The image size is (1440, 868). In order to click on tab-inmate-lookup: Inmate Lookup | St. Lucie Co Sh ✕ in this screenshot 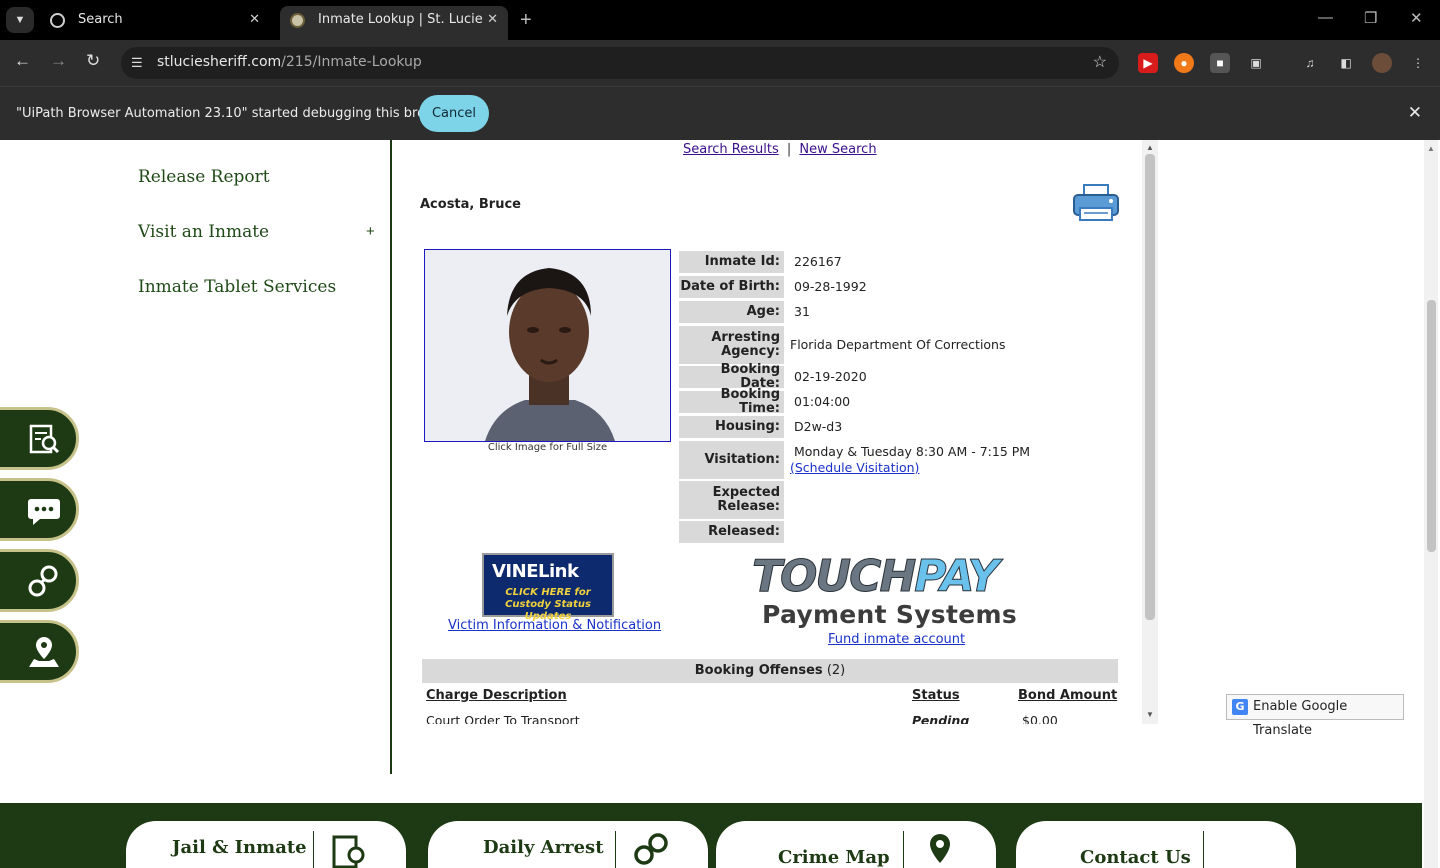, I will do `click(394, 23)`.